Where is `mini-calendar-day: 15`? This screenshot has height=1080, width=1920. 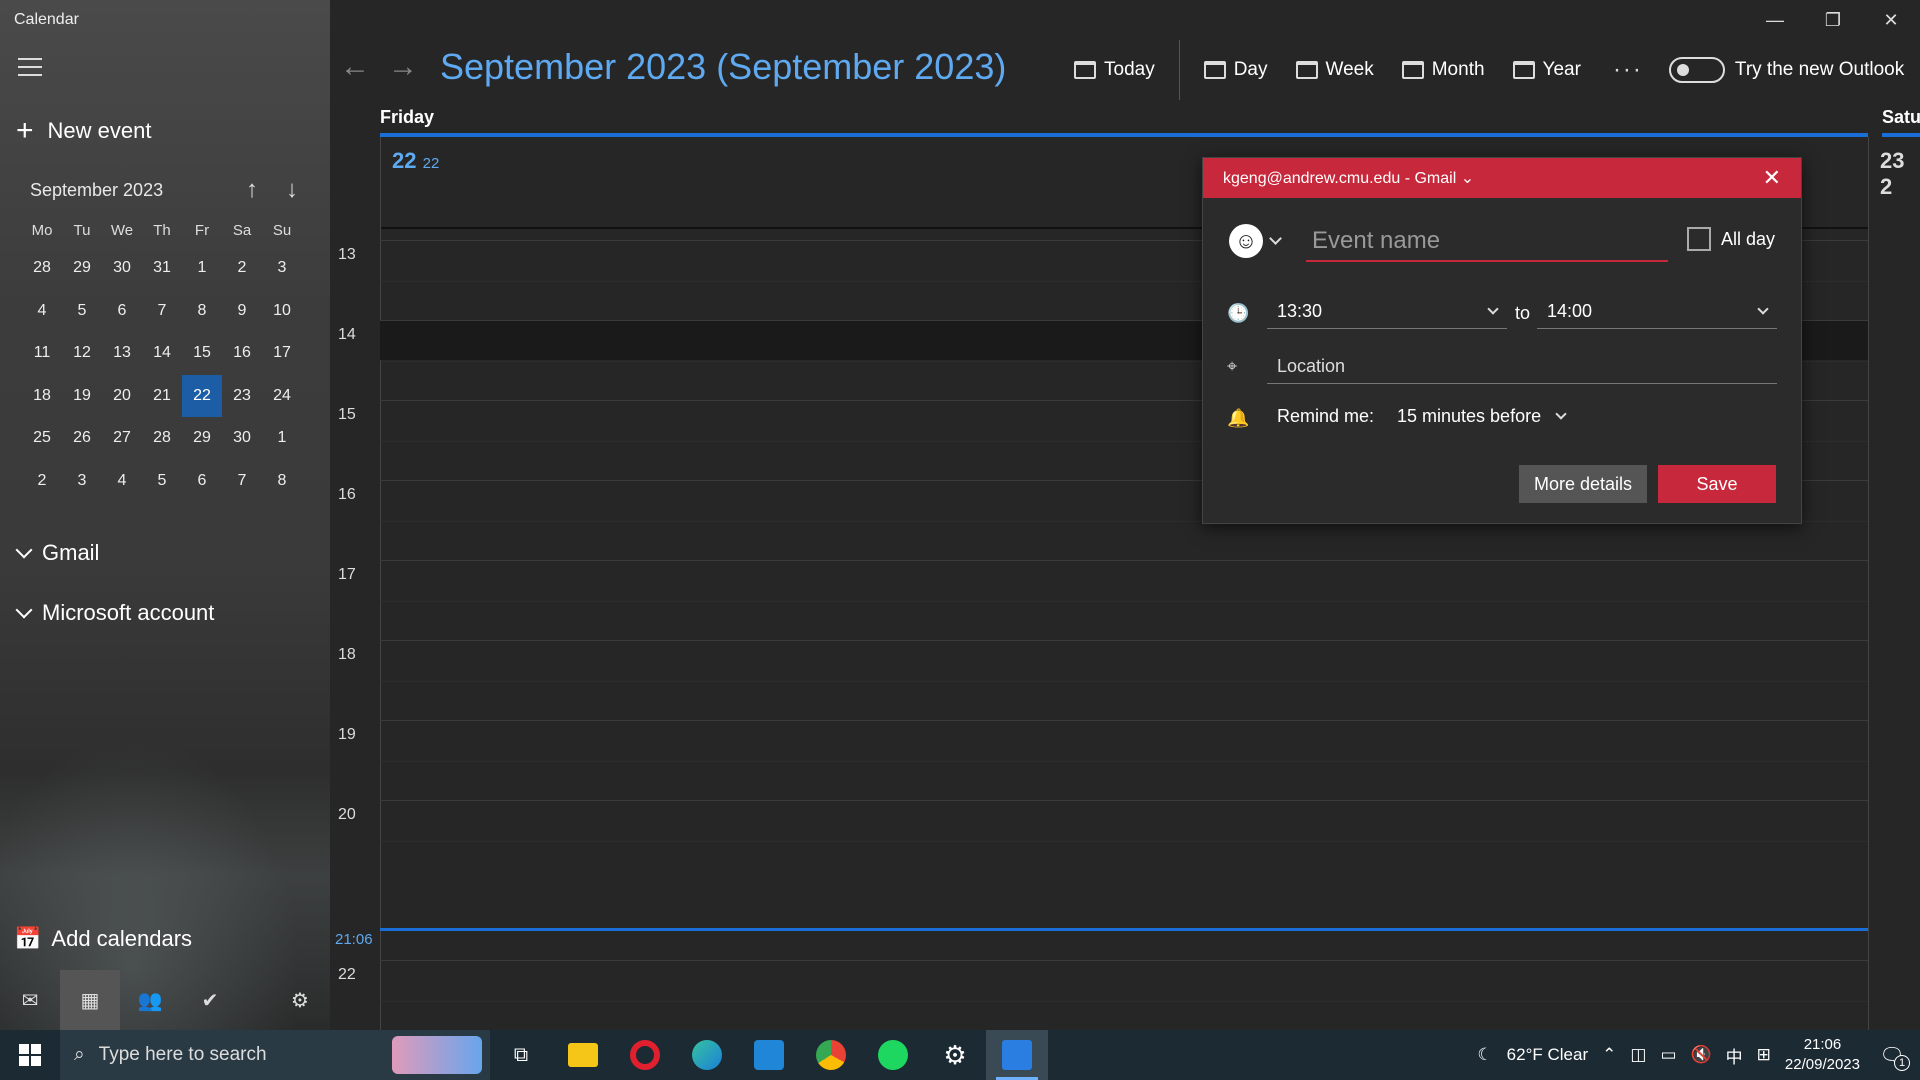
mini-calendar-day: 15 is located at coordinates (202, 353).